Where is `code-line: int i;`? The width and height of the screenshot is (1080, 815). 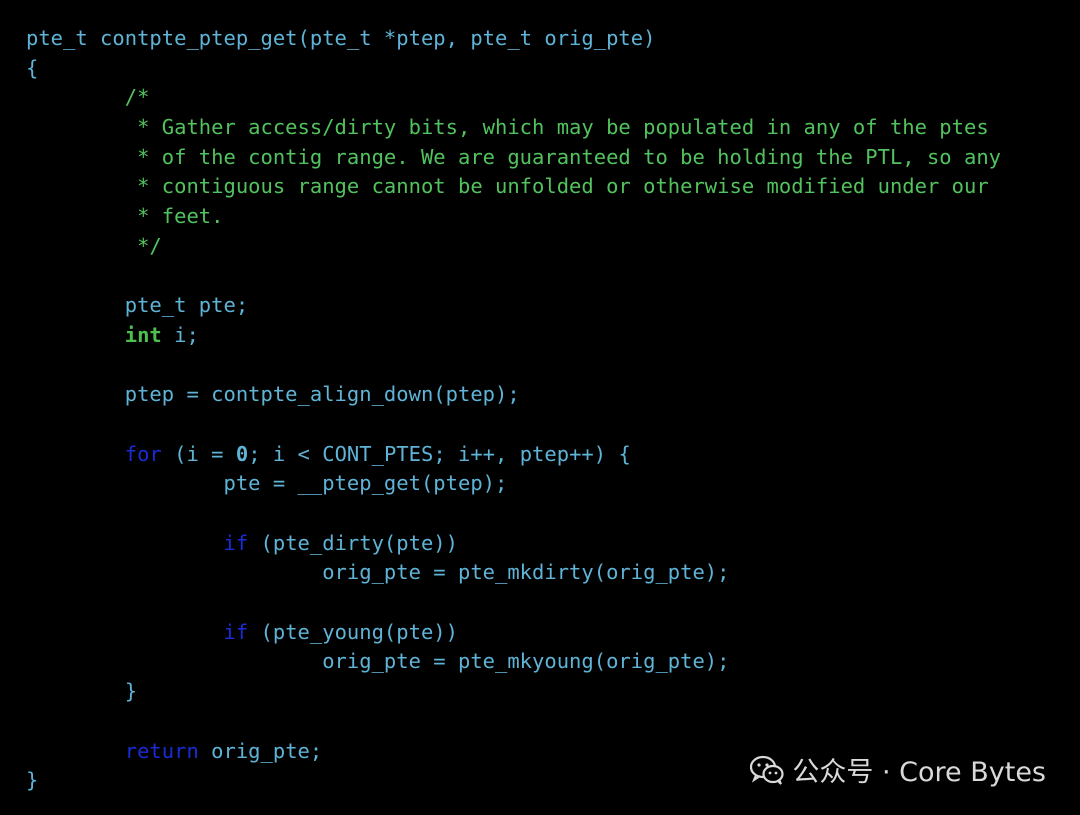 code-line: int i; is located at coordinates (513, 336).